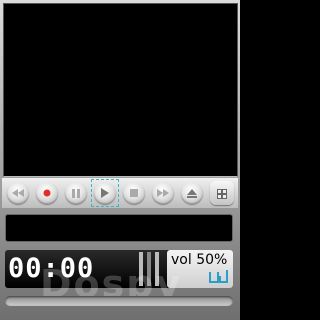 This screenshot has width=320, height=320. What do you see at coordinates (119, 228) in the screenshot?
I see `track-info-bar` at bounding box center [119, 228].